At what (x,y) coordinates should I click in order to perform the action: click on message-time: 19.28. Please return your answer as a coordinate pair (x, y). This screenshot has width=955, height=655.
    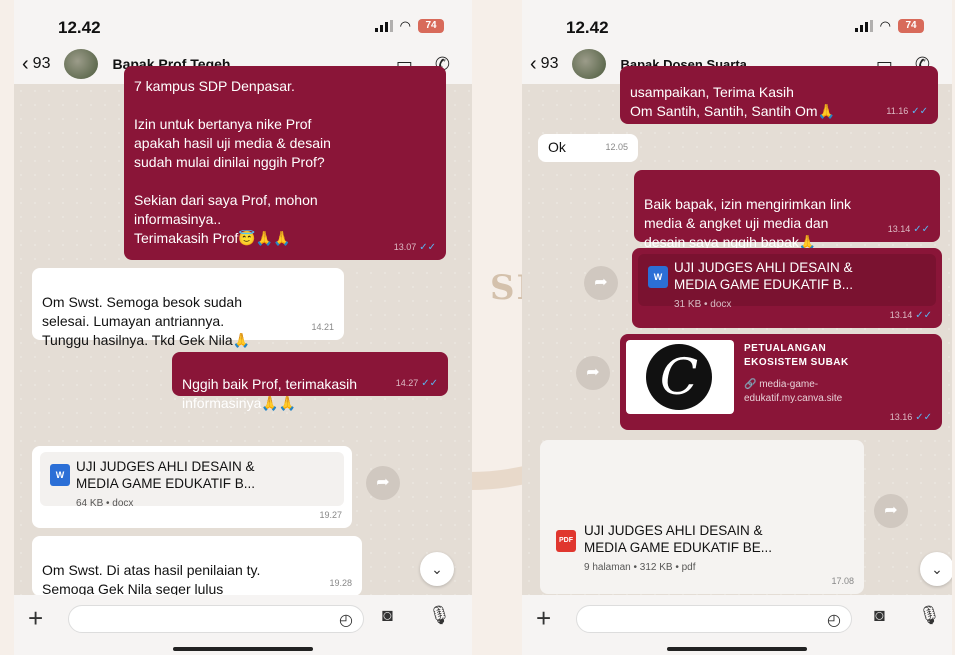
    Looking at the image, I should click on (340, 583).